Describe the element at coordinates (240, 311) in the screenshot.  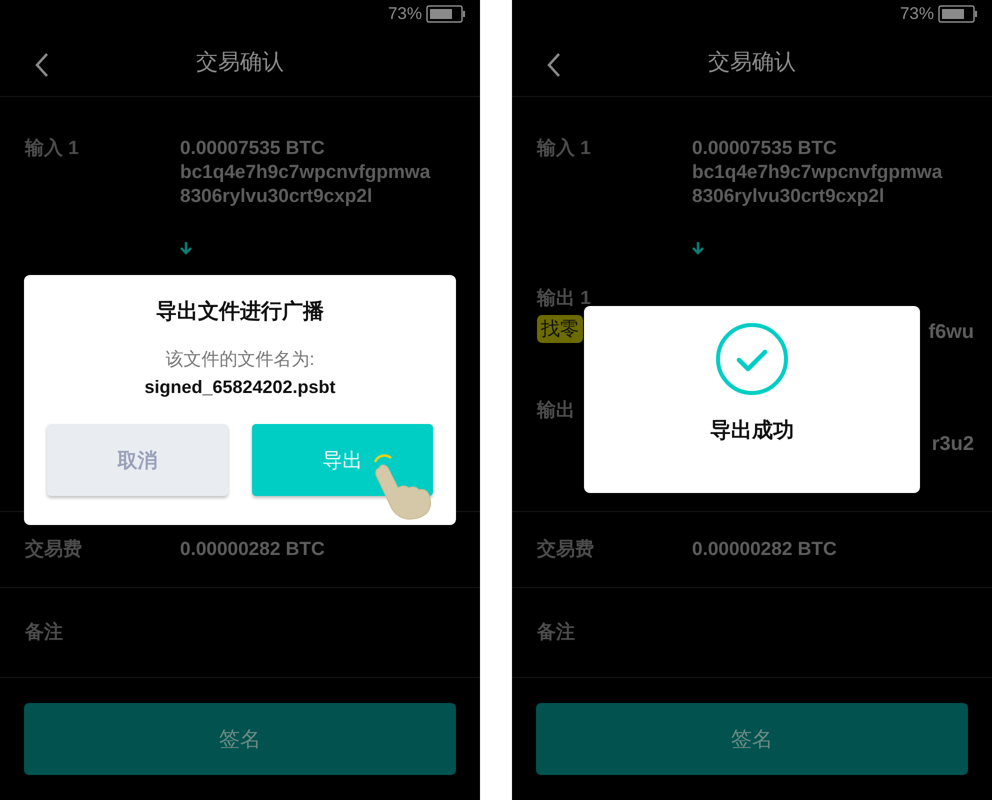
I see `dialog-title: 导出文件进行广播` at that location.